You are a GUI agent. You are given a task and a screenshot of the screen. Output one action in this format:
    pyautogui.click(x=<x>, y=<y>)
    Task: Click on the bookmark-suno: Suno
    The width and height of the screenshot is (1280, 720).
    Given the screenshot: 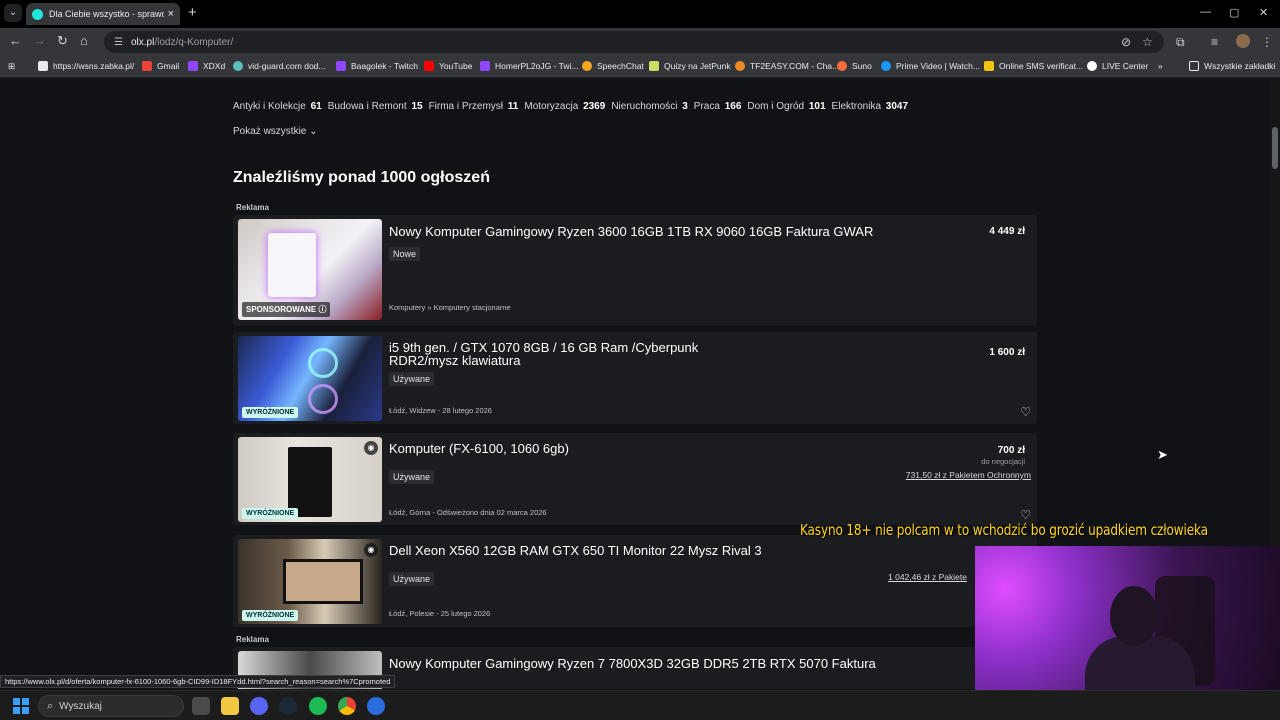 What is the action you would take?
    pyautogui.click(x=854, y=66)
    